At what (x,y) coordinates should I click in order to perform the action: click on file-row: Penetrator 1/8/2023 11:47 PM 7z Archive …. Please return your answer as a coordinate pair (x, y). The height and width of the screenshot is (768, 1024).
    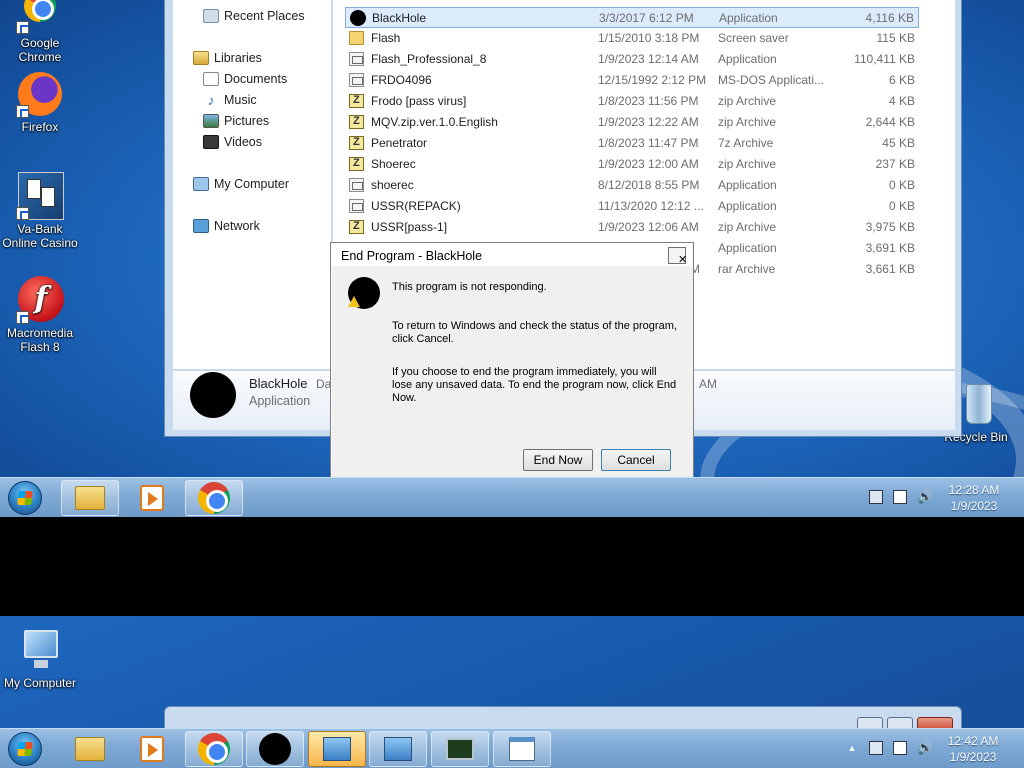
    Looking at the image, I should click on (632, 143).